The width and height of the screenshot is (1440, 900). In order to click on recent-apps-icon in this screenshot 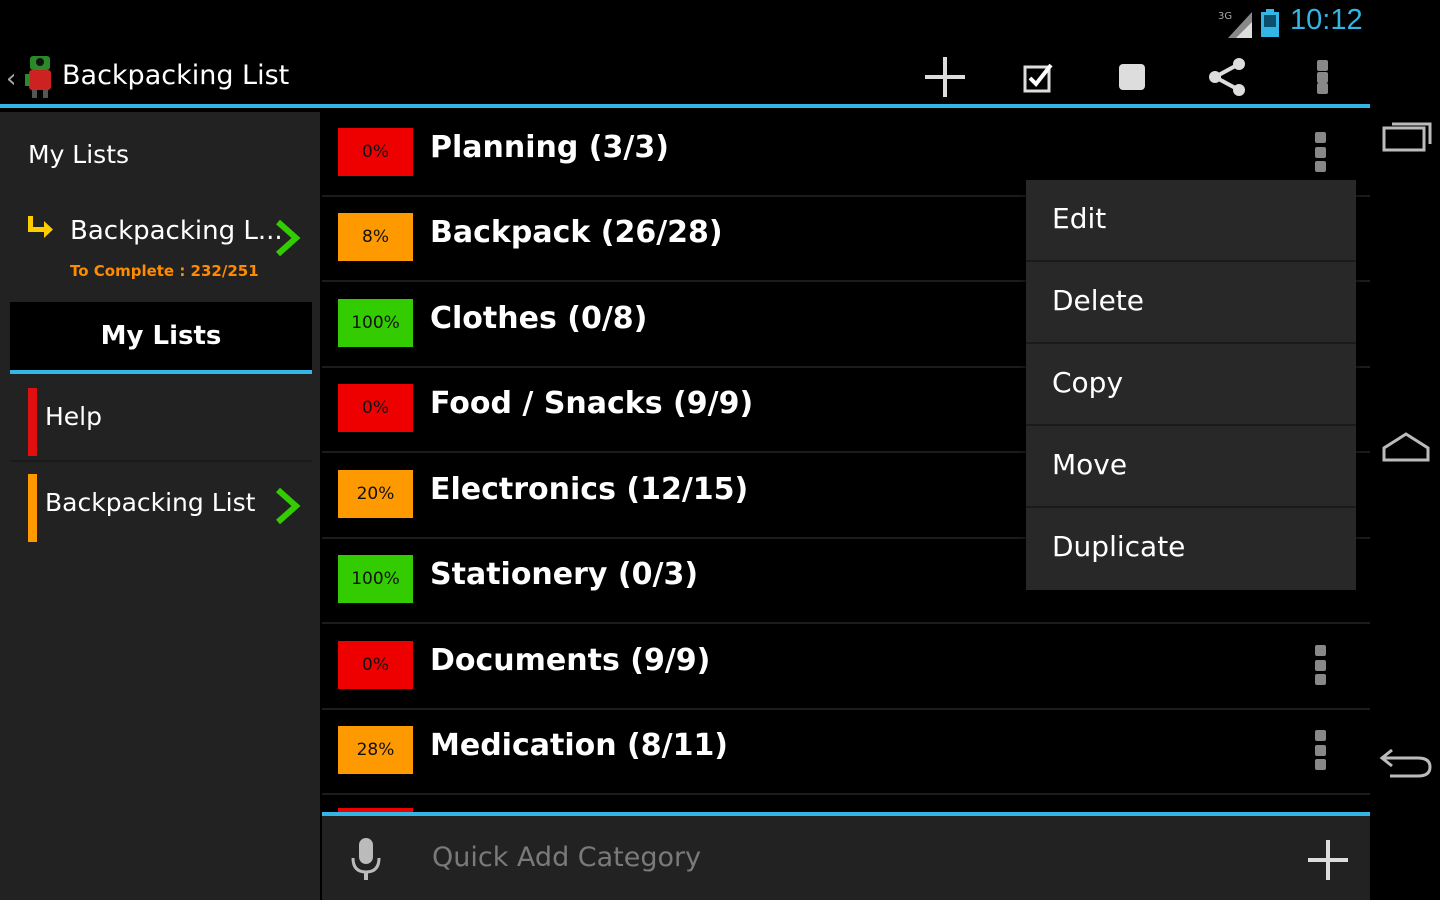, I will do `click(1406, 136)`.